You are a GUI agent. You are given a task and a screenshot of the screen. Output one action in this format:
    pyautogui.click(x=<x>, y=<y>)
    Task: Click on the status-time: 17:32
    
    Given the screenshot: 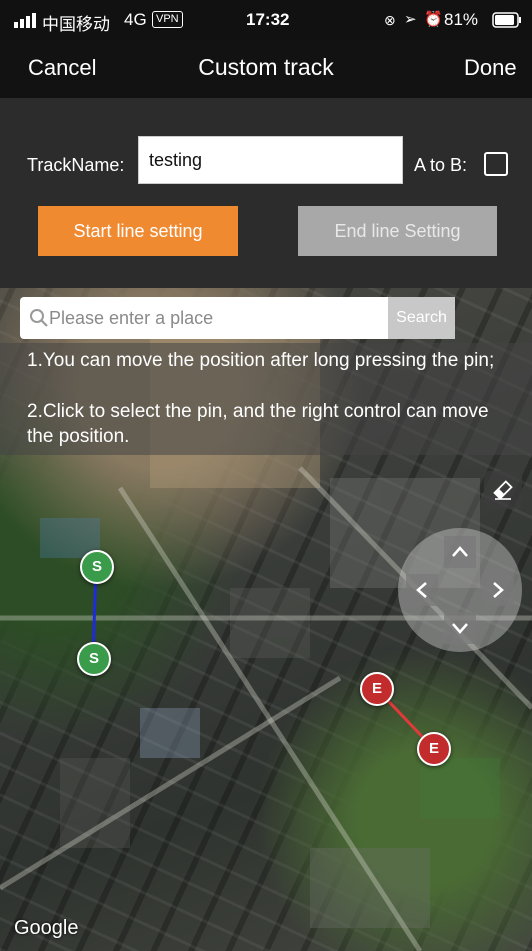 What is the action you would take?
    pyautogui.click(x=268, y=19)
    